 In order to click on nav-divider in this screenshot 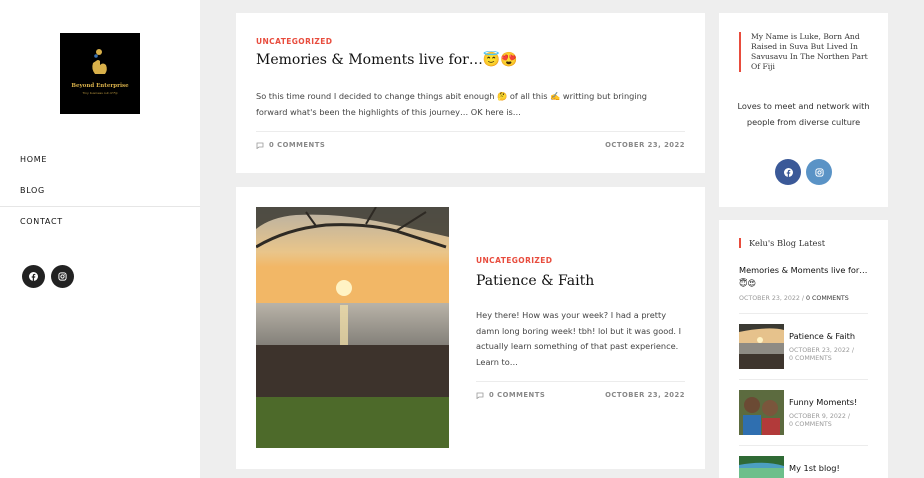, I will do `click(100, 206)`.